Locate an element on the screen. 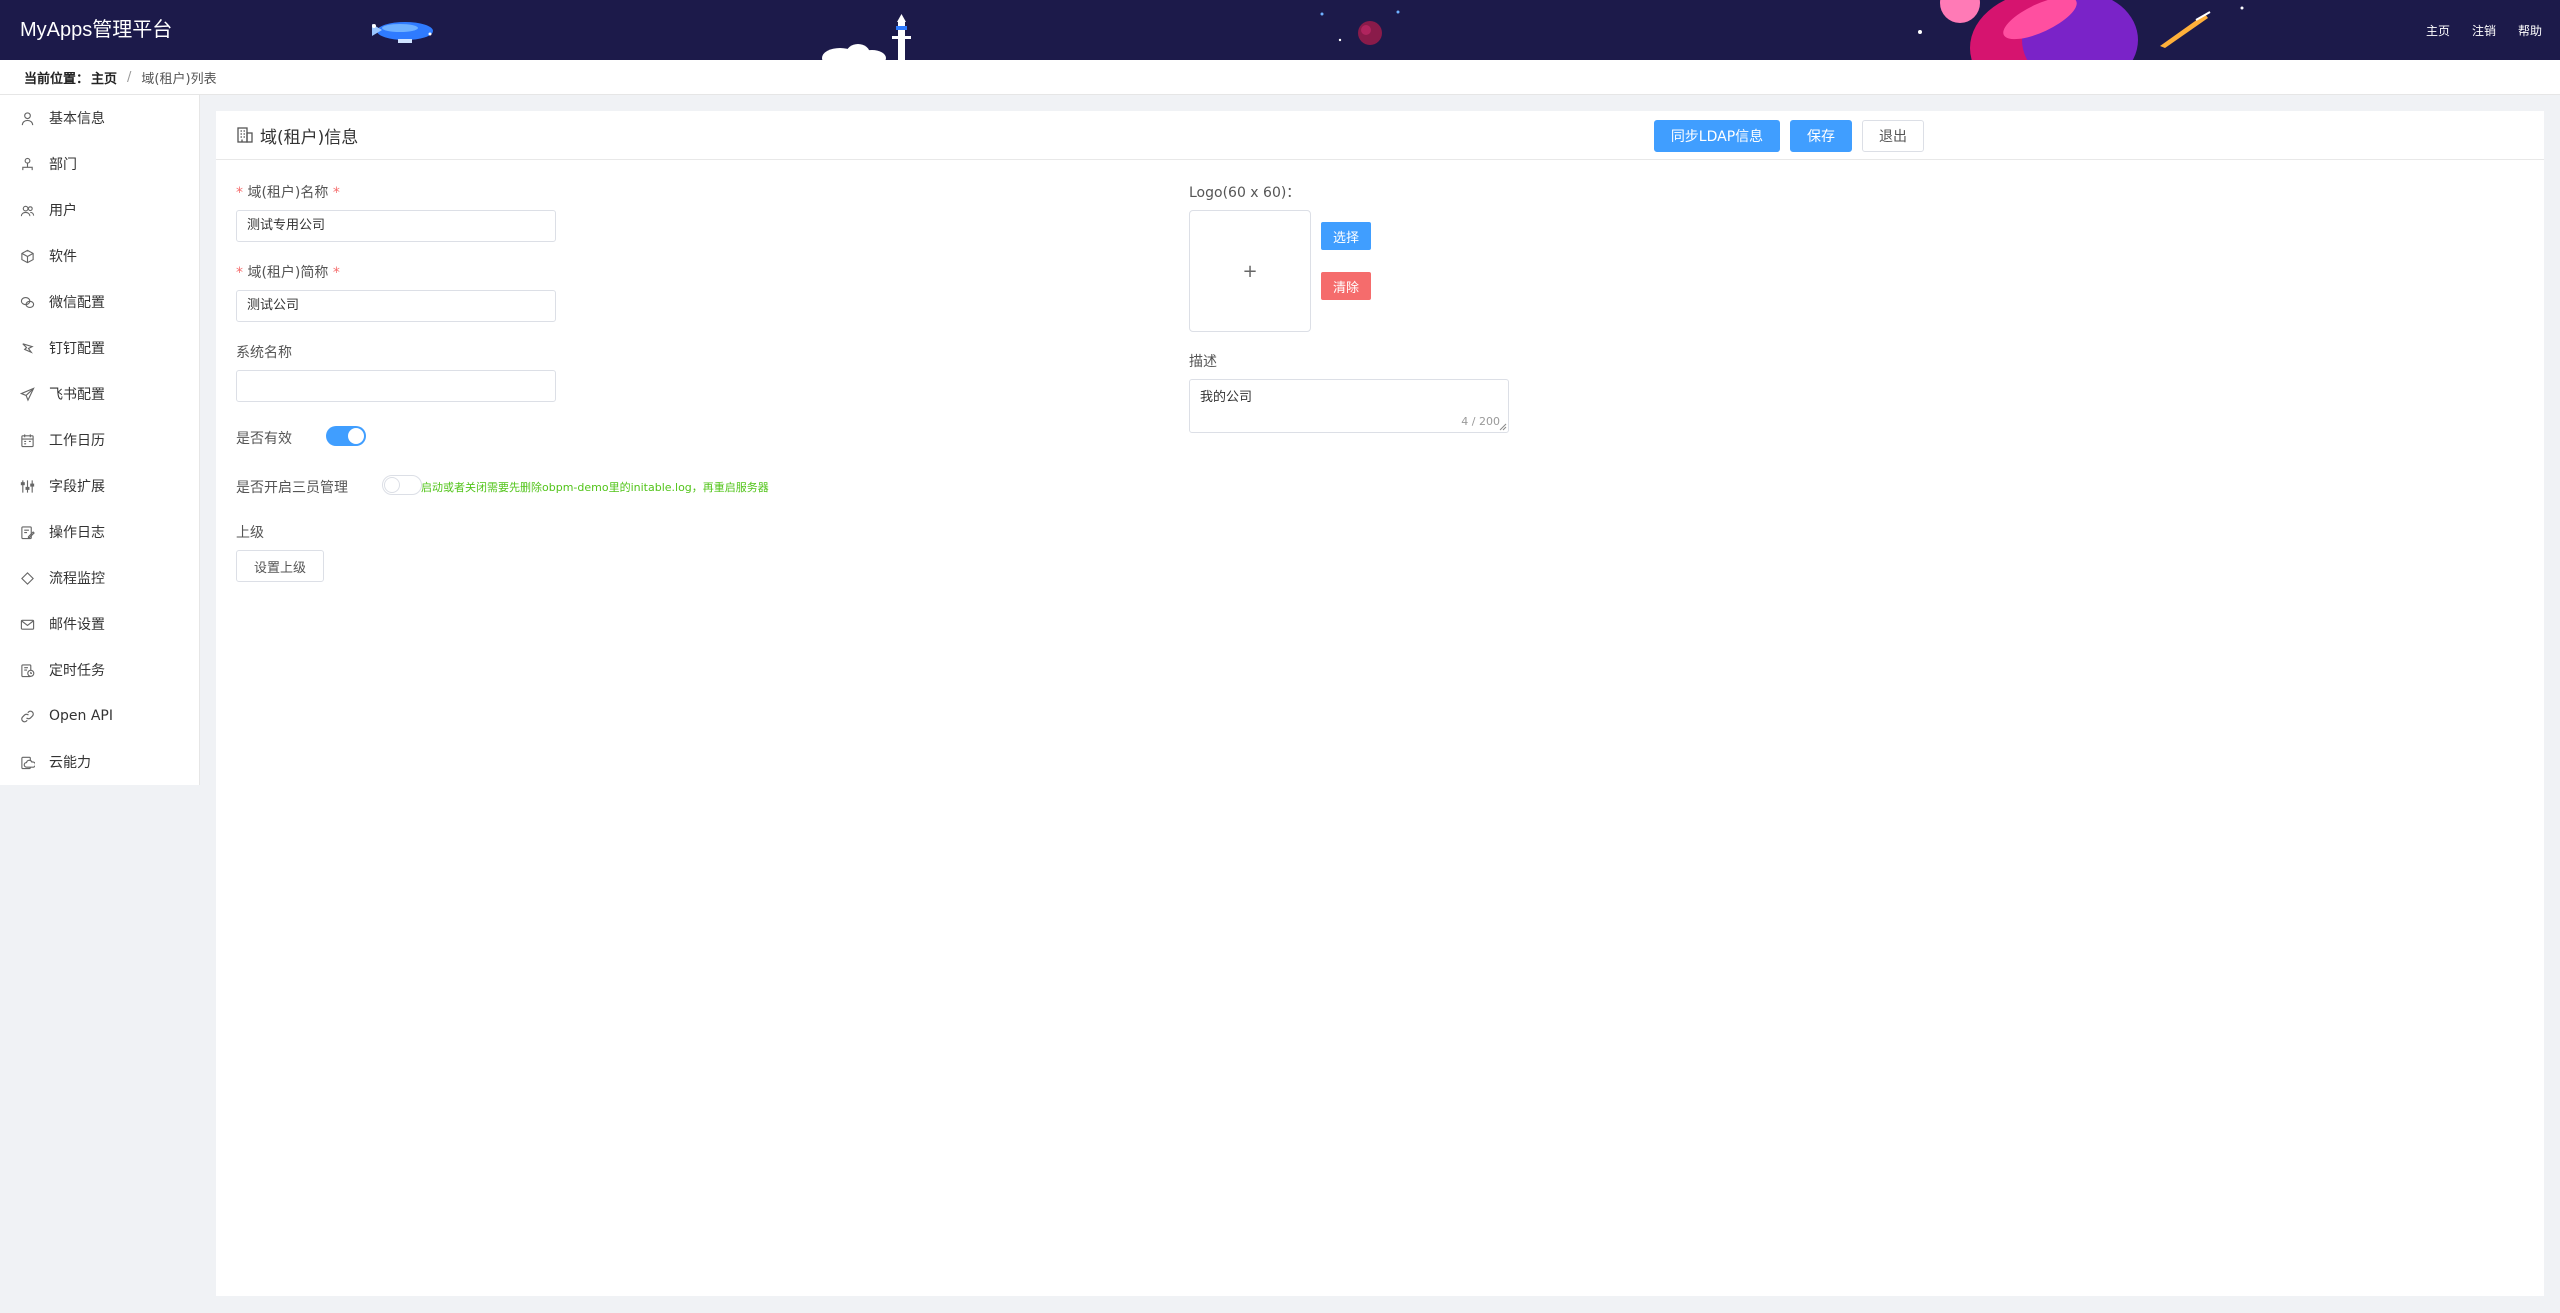 This screenshot has height=1313, width=2560. sidebar-item-label: 微信配置 is located at coordinates (77, 303).